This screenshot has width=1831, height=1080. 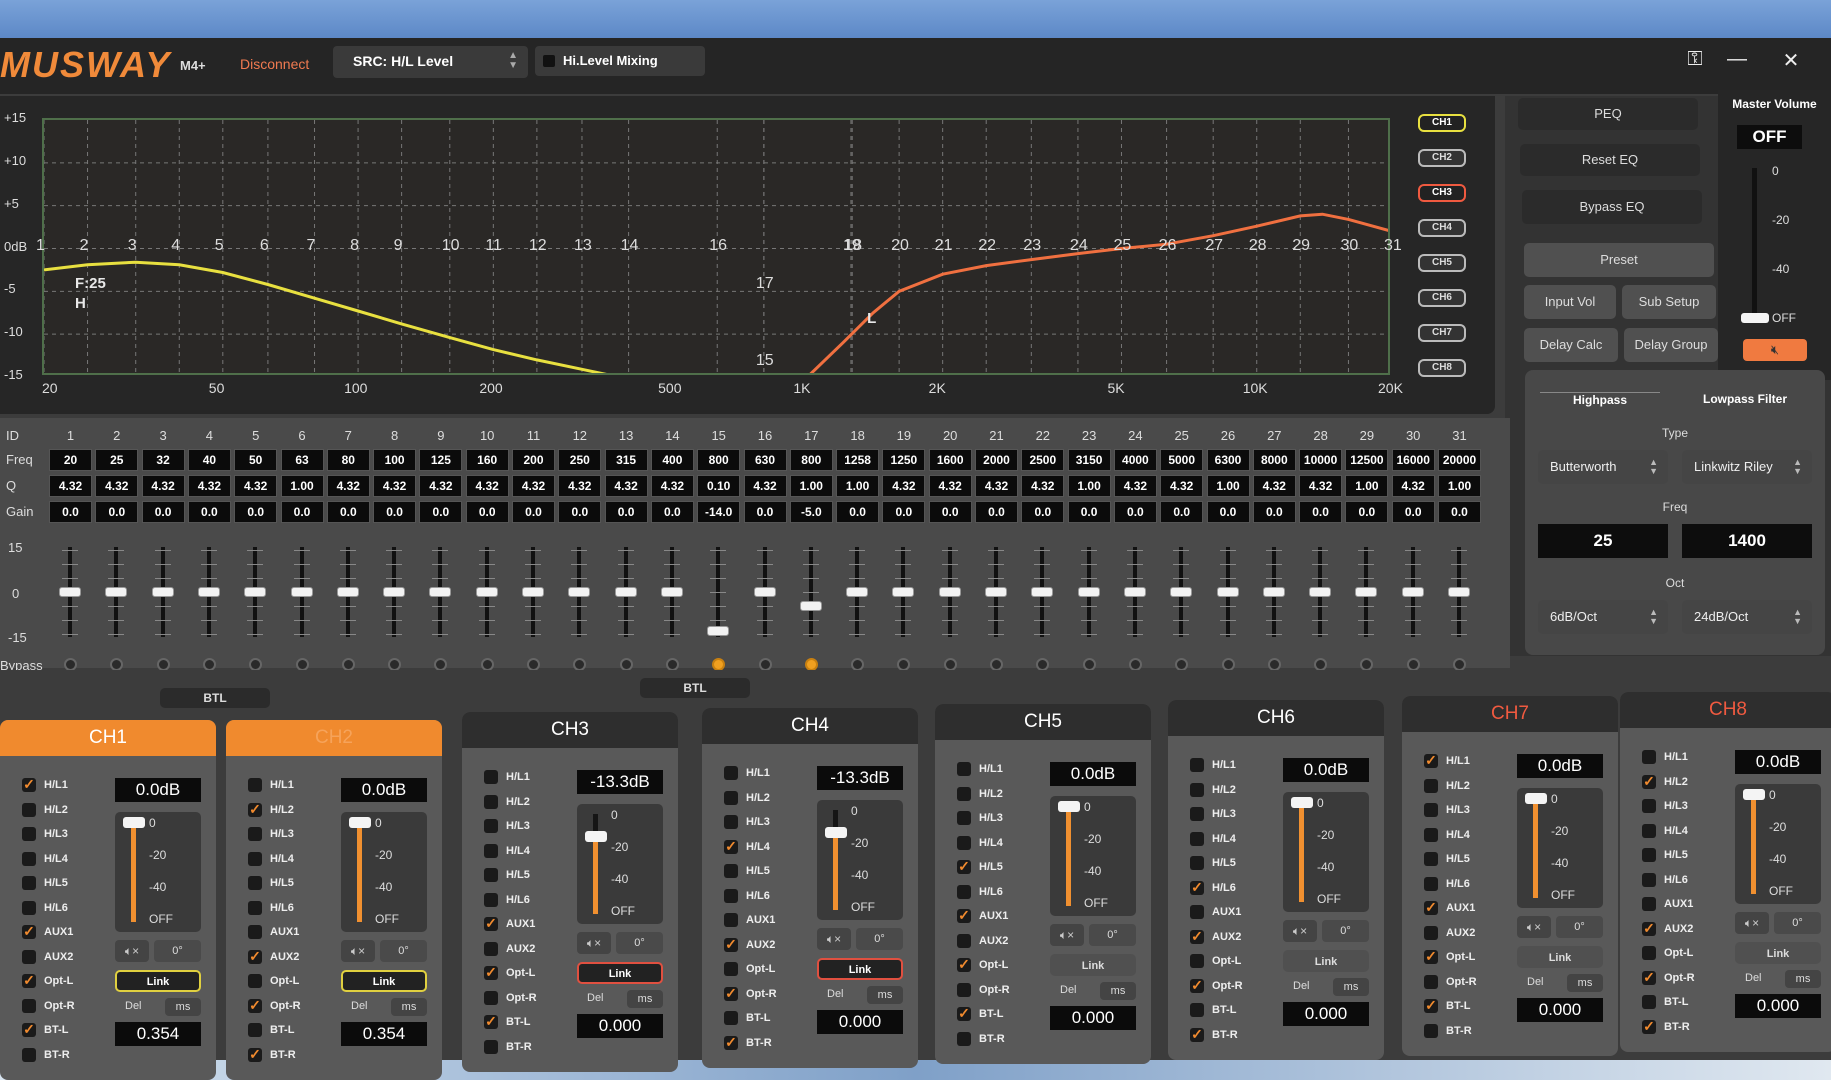 What do you see at coordinates (256, 460) in the screenshot?
I see `band-freq-input: 50` at bounding box center [256, 460].